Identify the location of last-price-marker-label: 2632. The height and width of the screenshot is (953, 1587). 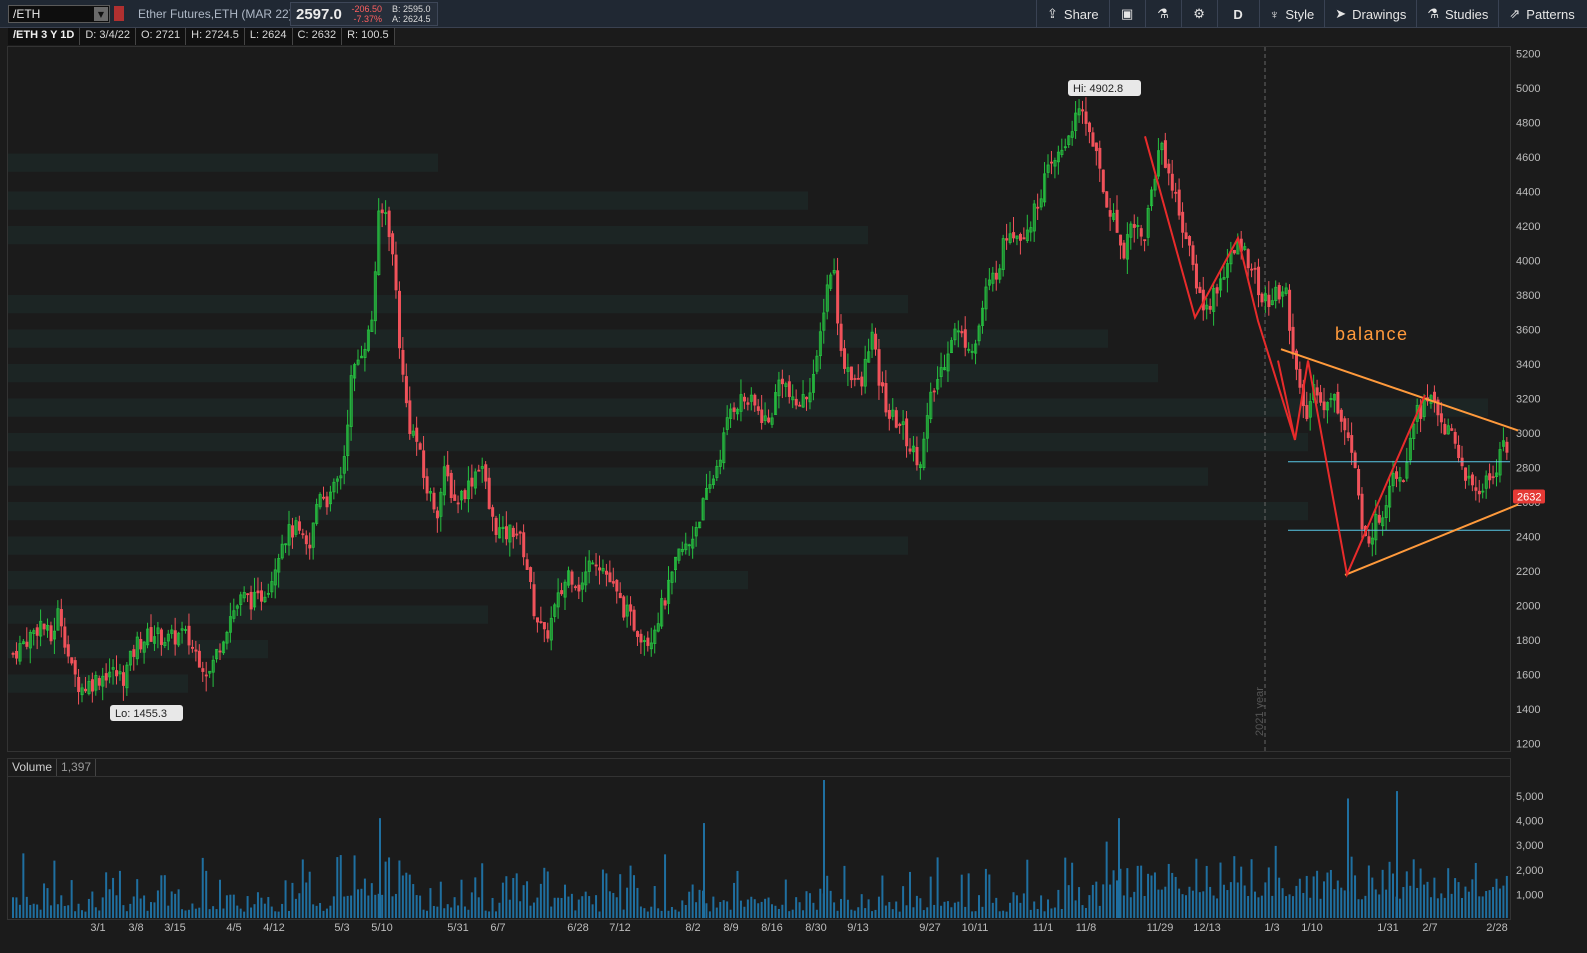
(1529, 497).